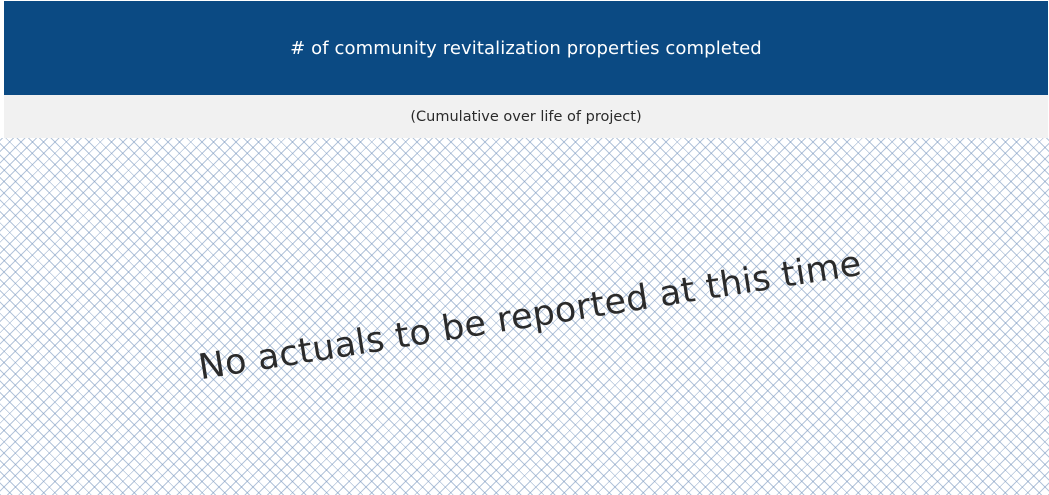 The image size is (1049, 495). I want to click on chart-subtitle: (Cumulative over life of project), so click(526, 116).